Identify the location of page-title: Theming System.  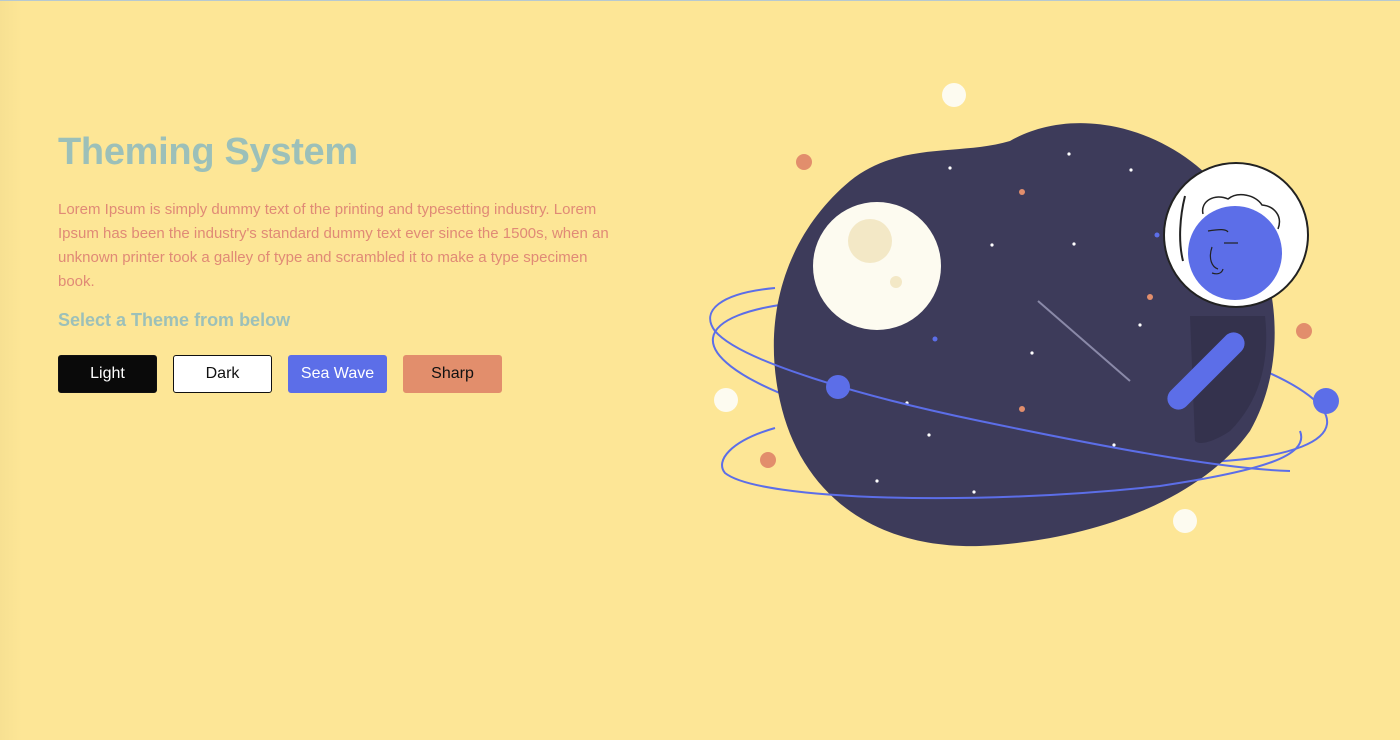
(208, 152).